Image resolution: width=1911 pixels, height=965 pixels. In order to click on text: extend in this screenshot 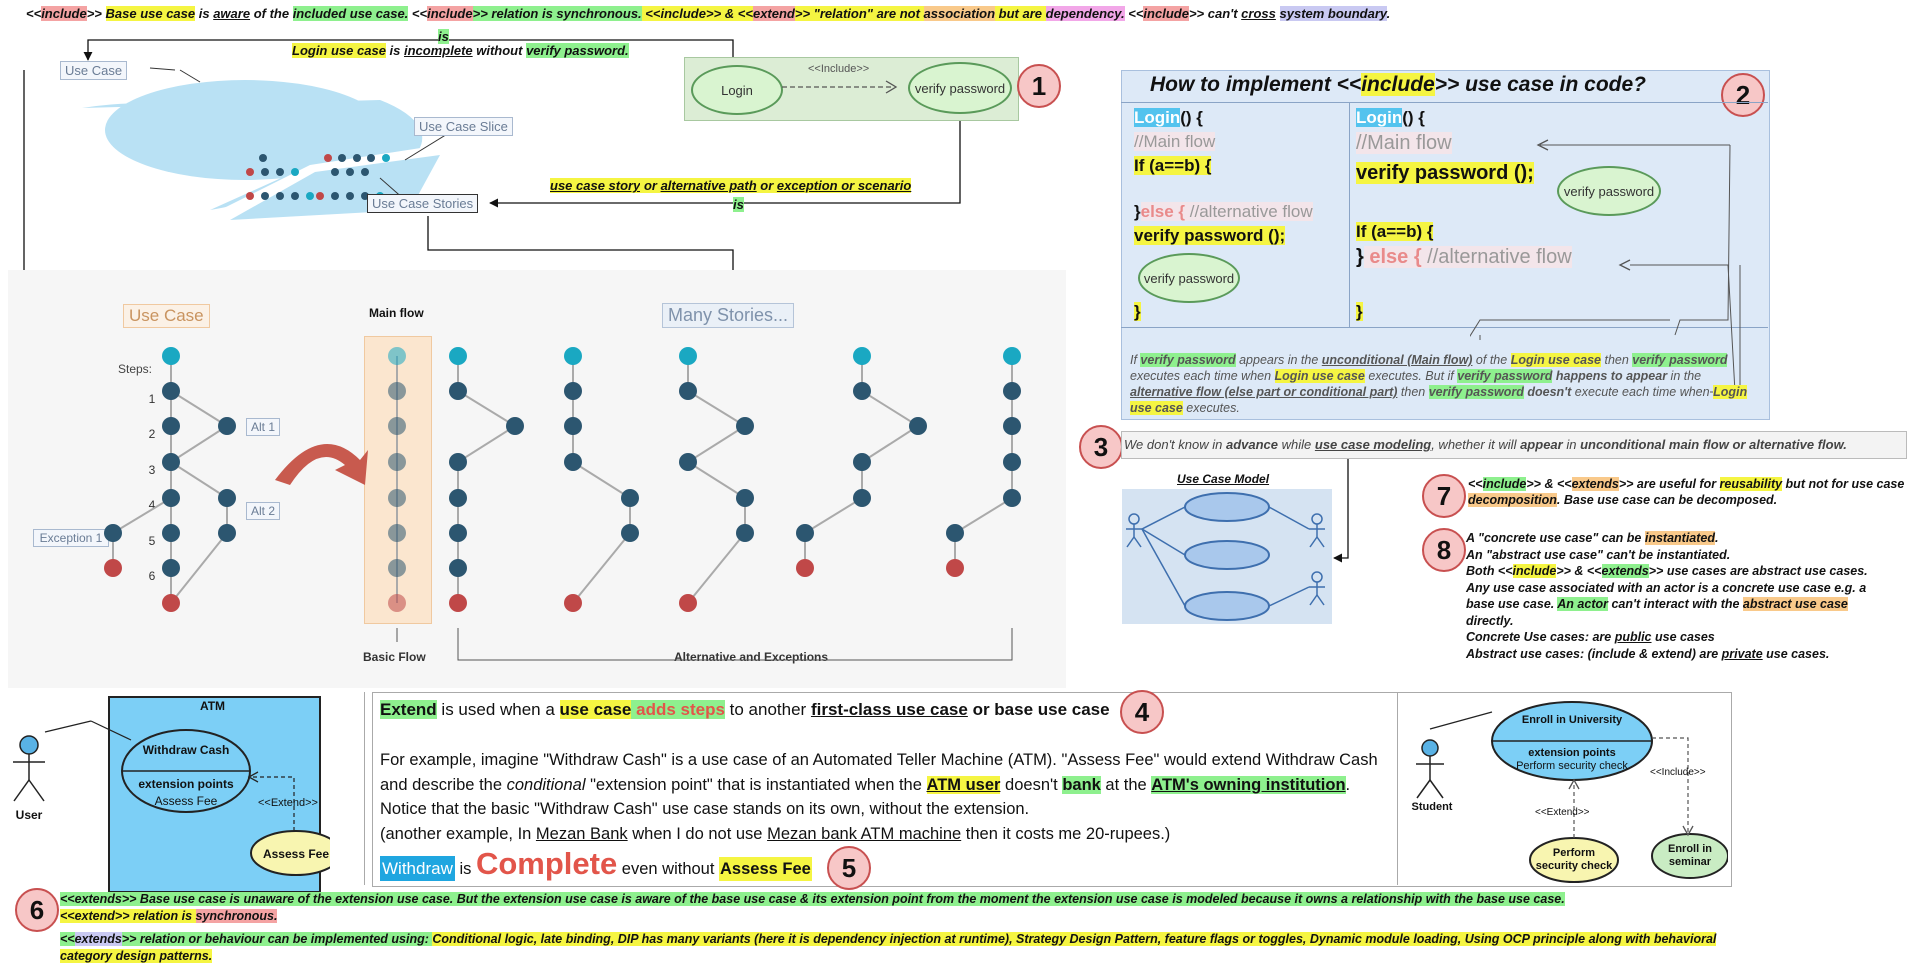, I will do `click(773, 13)`.